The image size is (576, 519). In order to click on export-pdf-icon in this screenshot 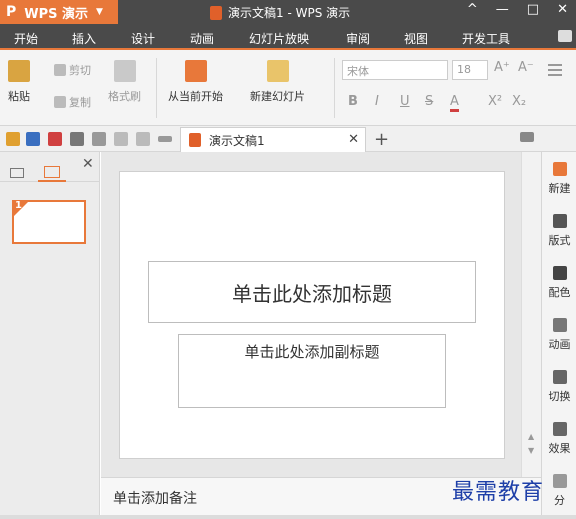, I will do `click(55, 139)`.